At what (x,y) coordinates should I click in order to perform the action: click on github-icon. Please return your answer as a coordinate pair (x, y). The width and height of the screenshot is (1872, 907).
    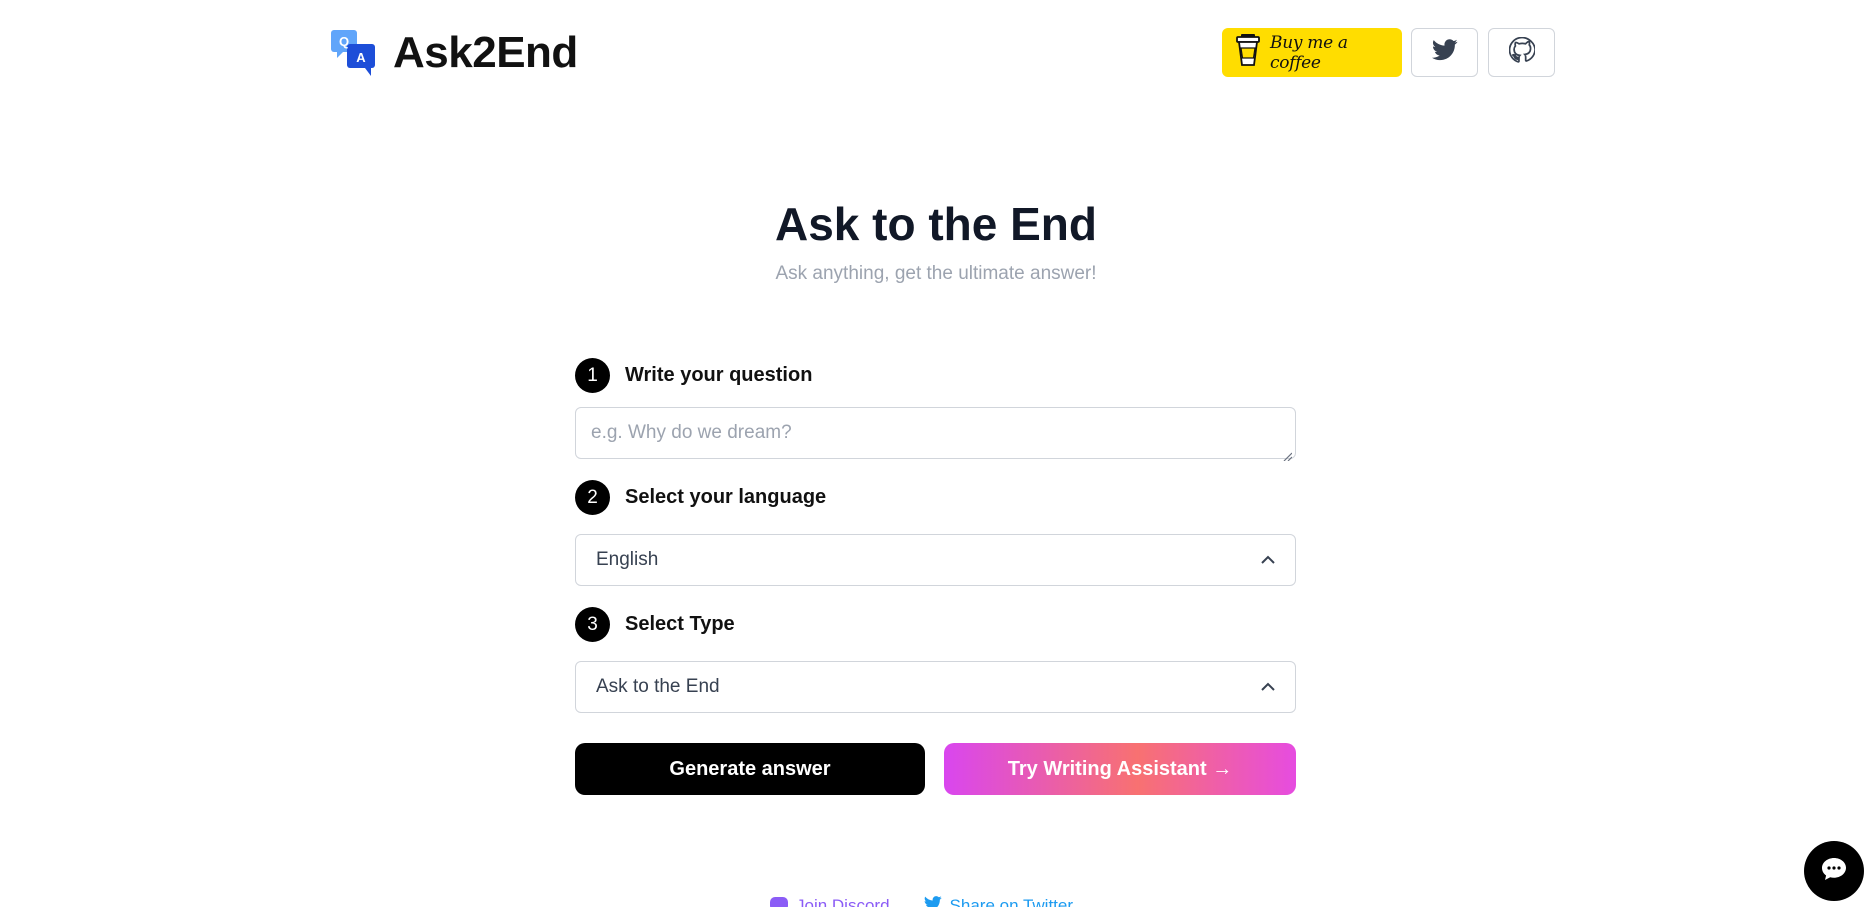
    Looking at the image, I should click on (1522, 52).